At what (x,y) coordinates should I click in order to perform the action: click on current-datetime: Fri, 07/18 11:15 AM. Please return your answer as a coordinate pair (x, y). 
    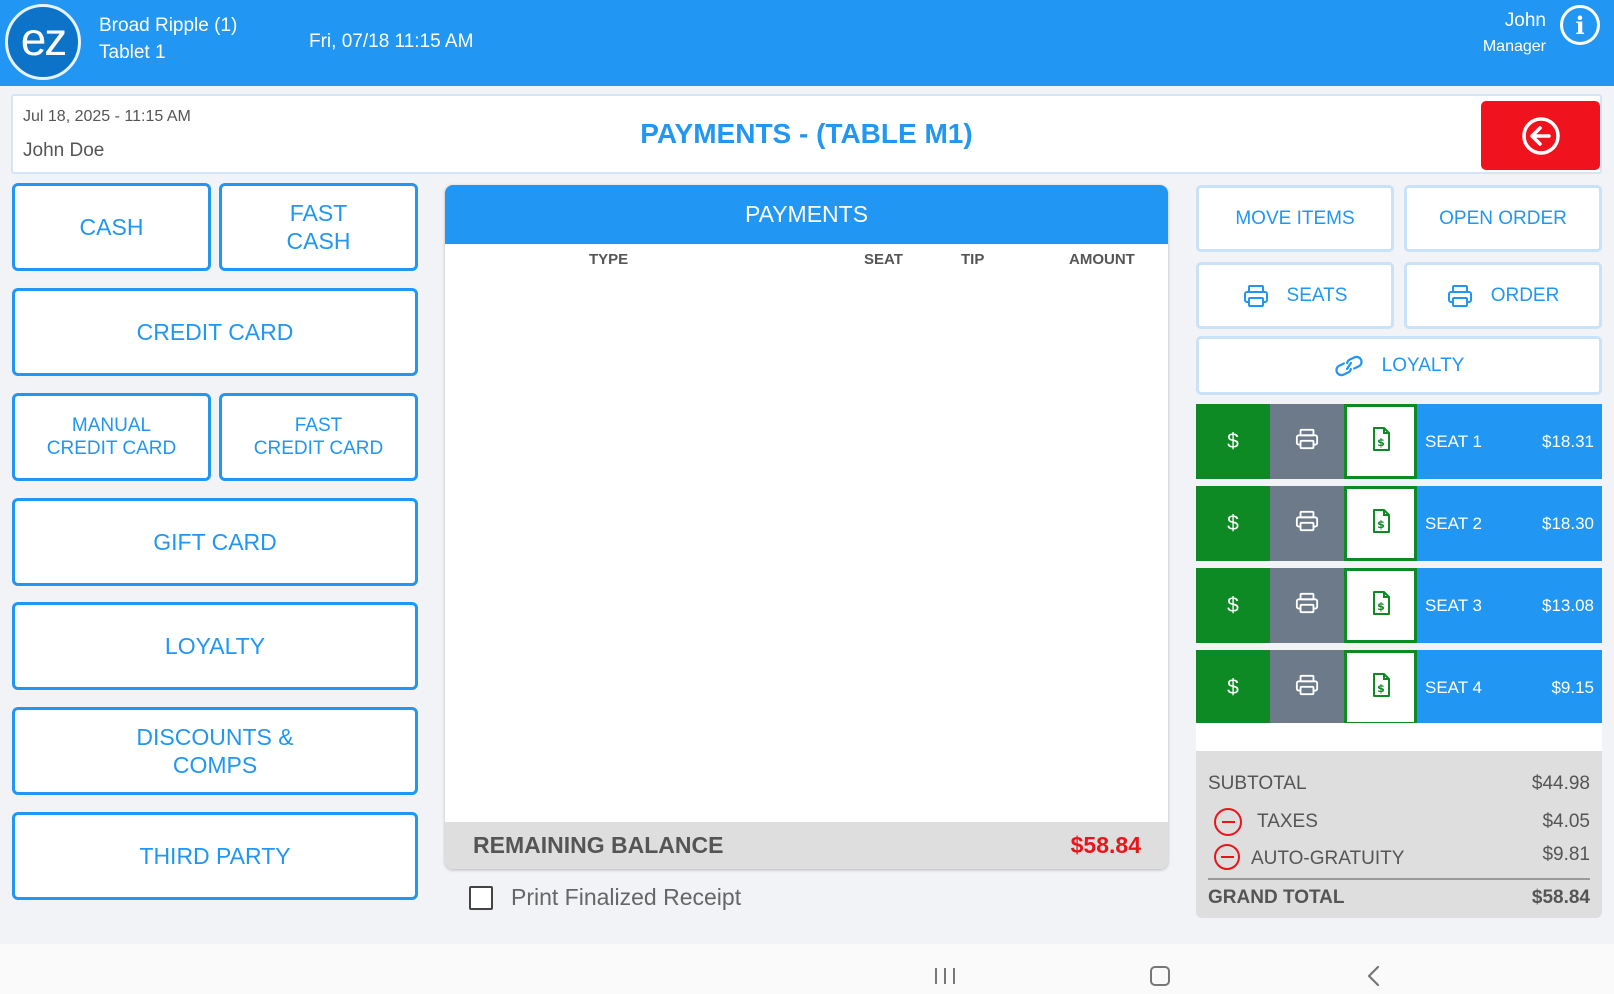
    Looking at the image, I should click on (391, 41).